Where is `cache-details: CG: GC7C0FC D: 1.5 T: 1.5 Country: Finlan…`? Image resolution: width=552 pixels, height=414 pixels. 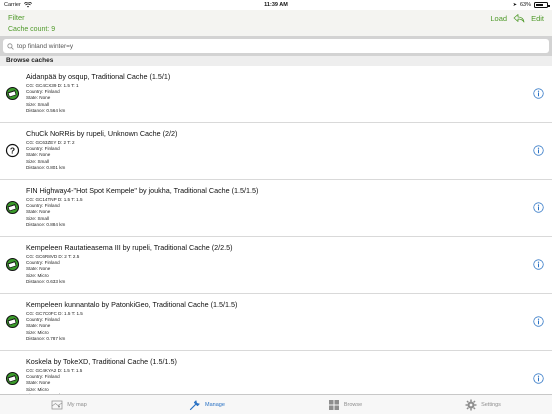
cache-details: CG: GC7C0FC D: 1.5 T: 1.5 Country: Finlan… is located at coordinates (54, 326).